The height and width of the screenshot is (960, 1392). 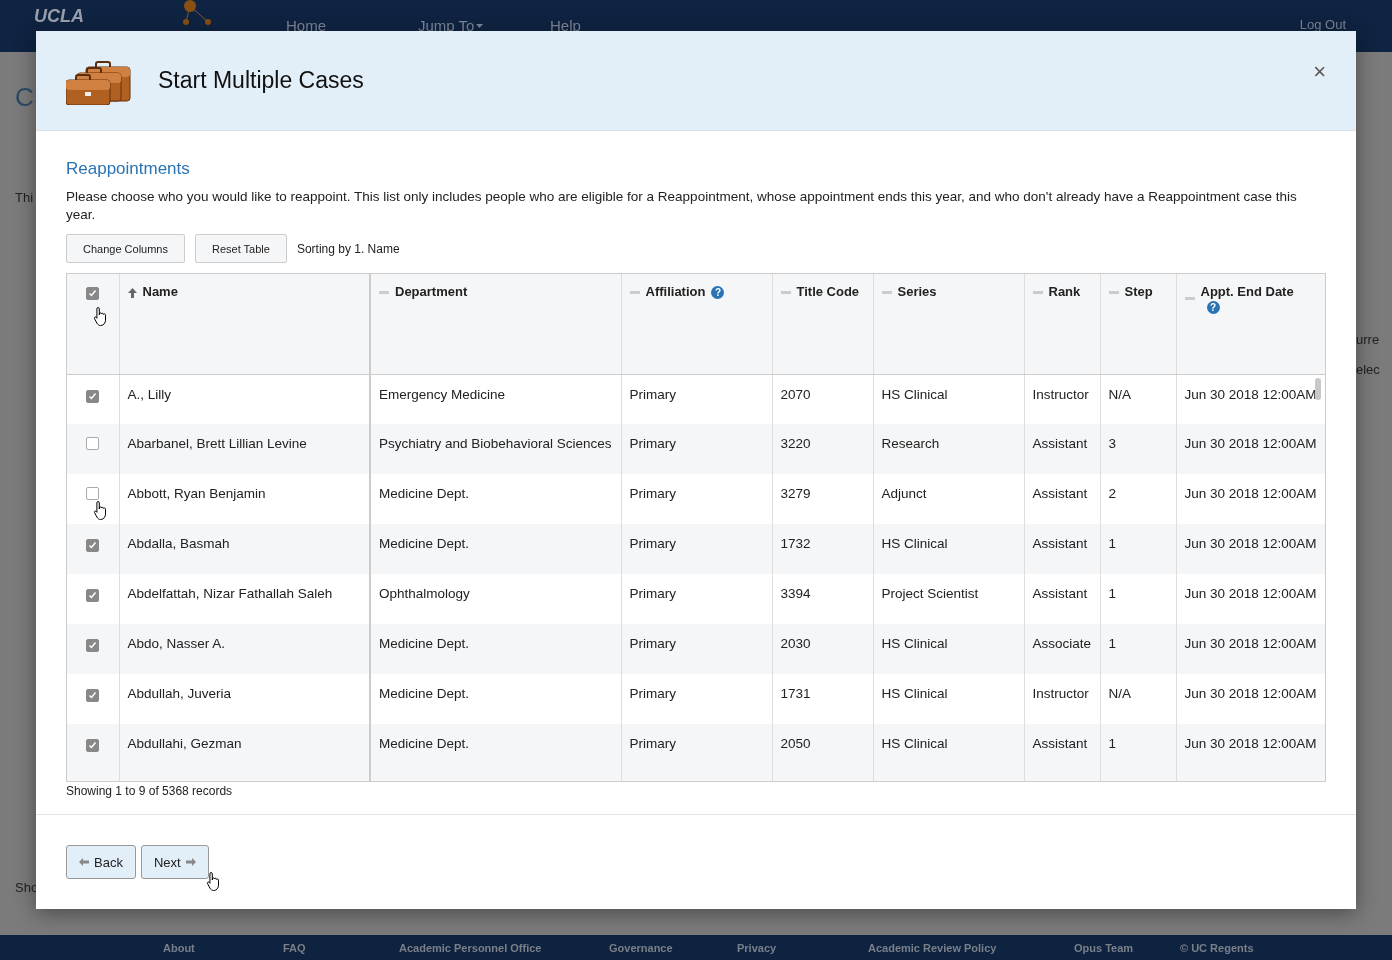 I want to click on records-text: Showing 1 to 9 of 5368 records, so click(x=150, y=791).